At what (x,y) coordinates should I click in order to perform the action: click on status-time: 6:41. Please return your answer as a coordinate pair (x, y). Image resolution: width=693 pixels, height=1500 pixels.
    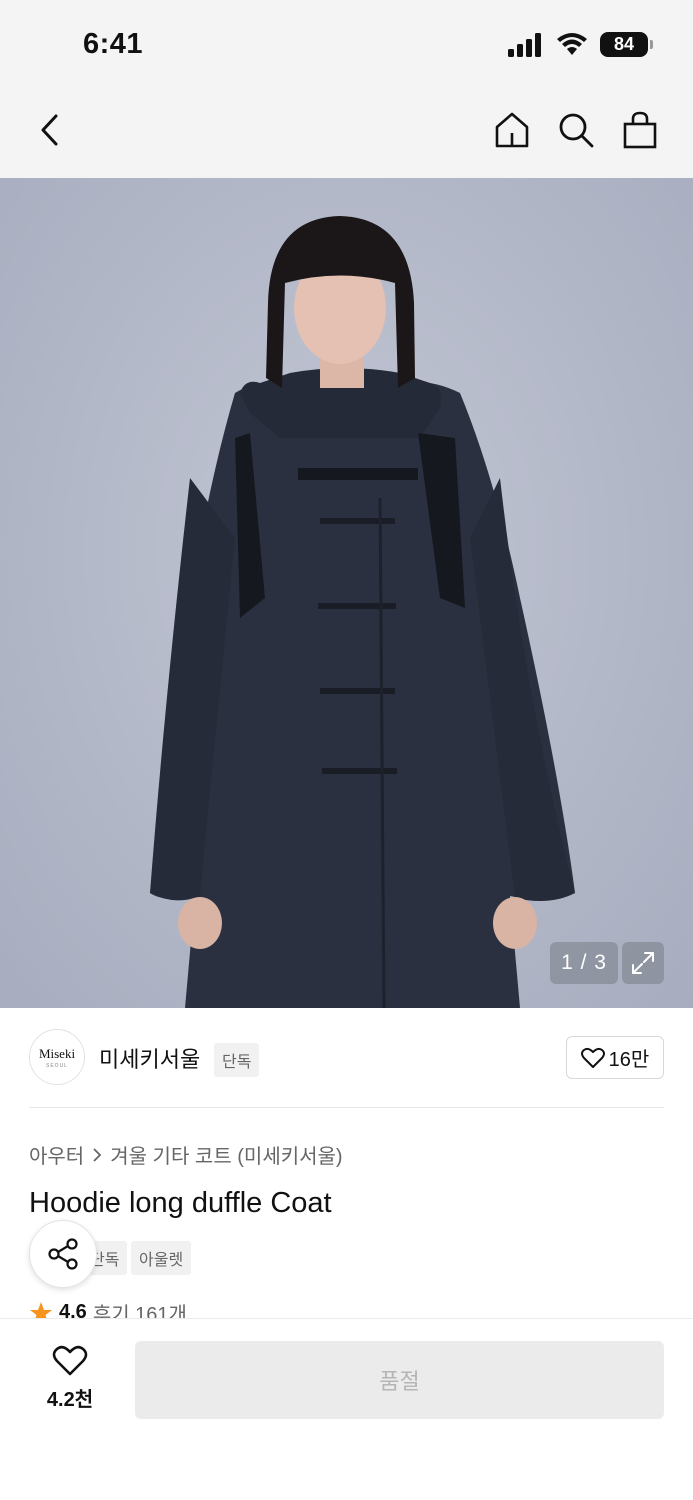
    Looking at the image, I should click on (113, 44).